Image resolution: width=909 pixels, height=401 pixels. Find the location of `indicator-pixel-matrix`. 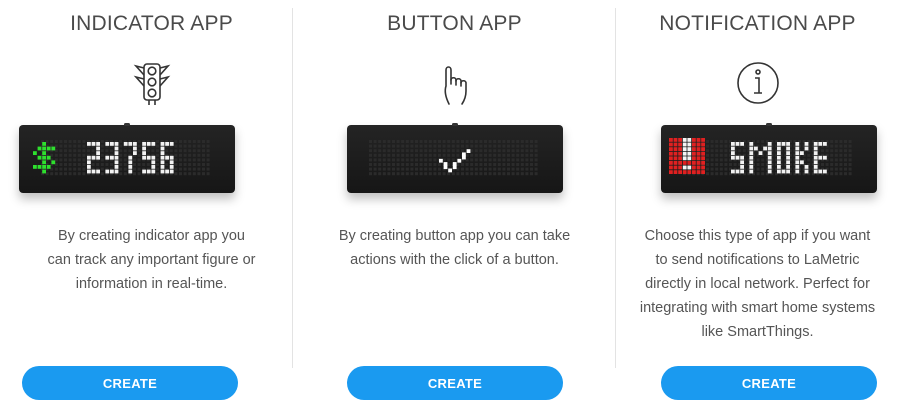

indicator-pixel-matrix is located at coordinates (121, 158).